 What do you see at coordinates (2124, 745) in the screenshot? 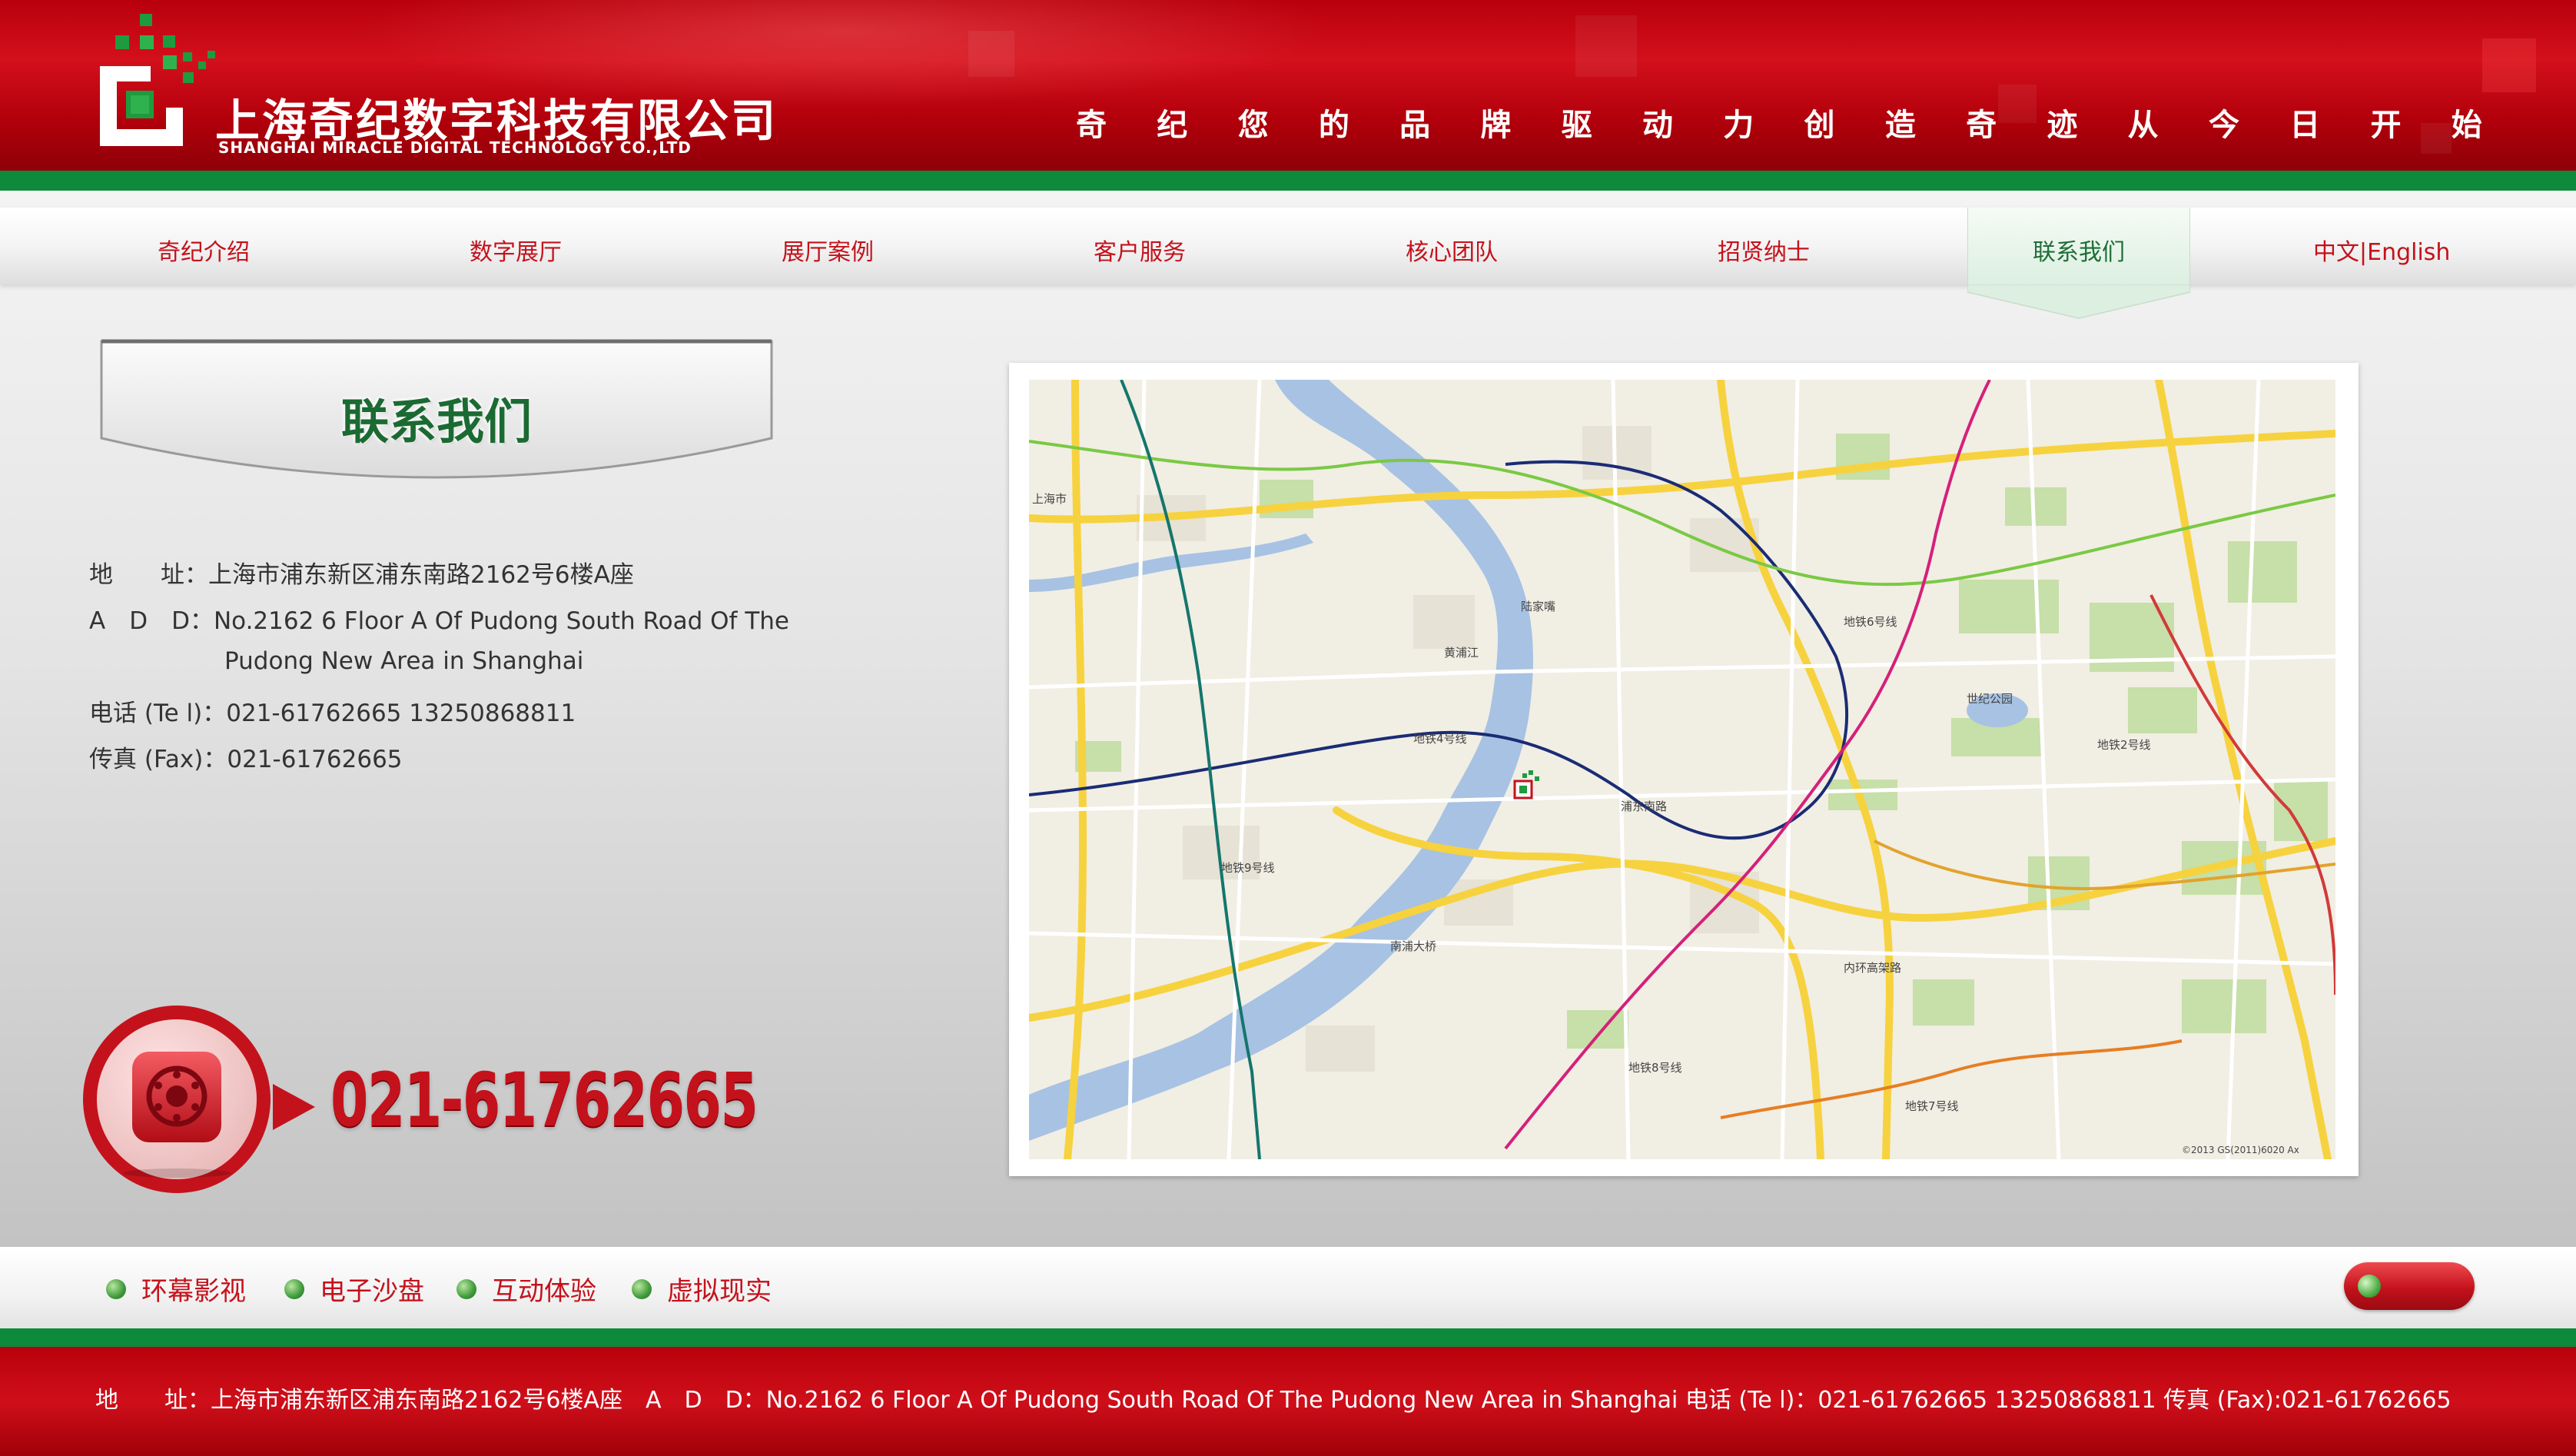
I see `map-label: 地铁2号线` at bounding box center [2124, 745].